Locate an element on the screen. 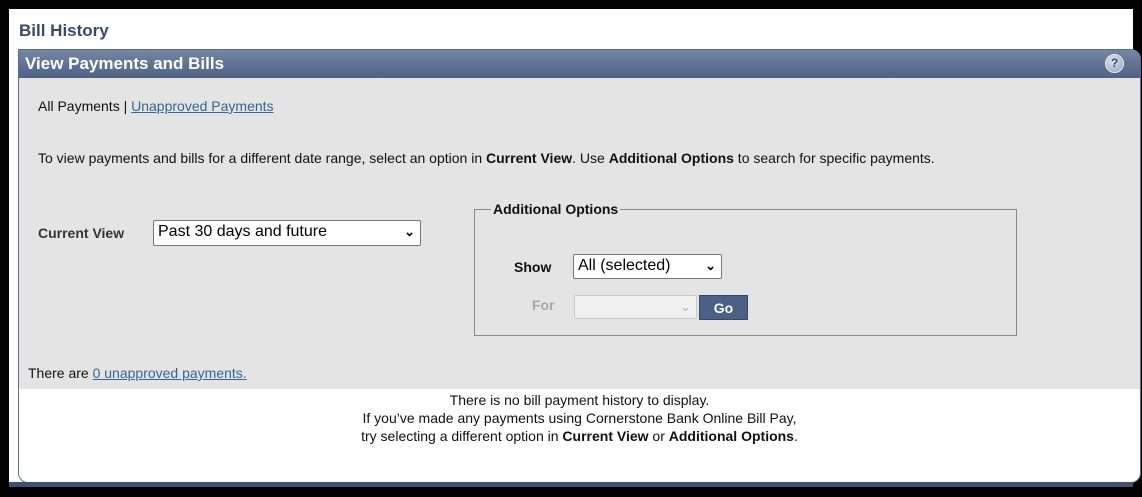  empty-line-3-or: or is located at coordinates (658, 436).